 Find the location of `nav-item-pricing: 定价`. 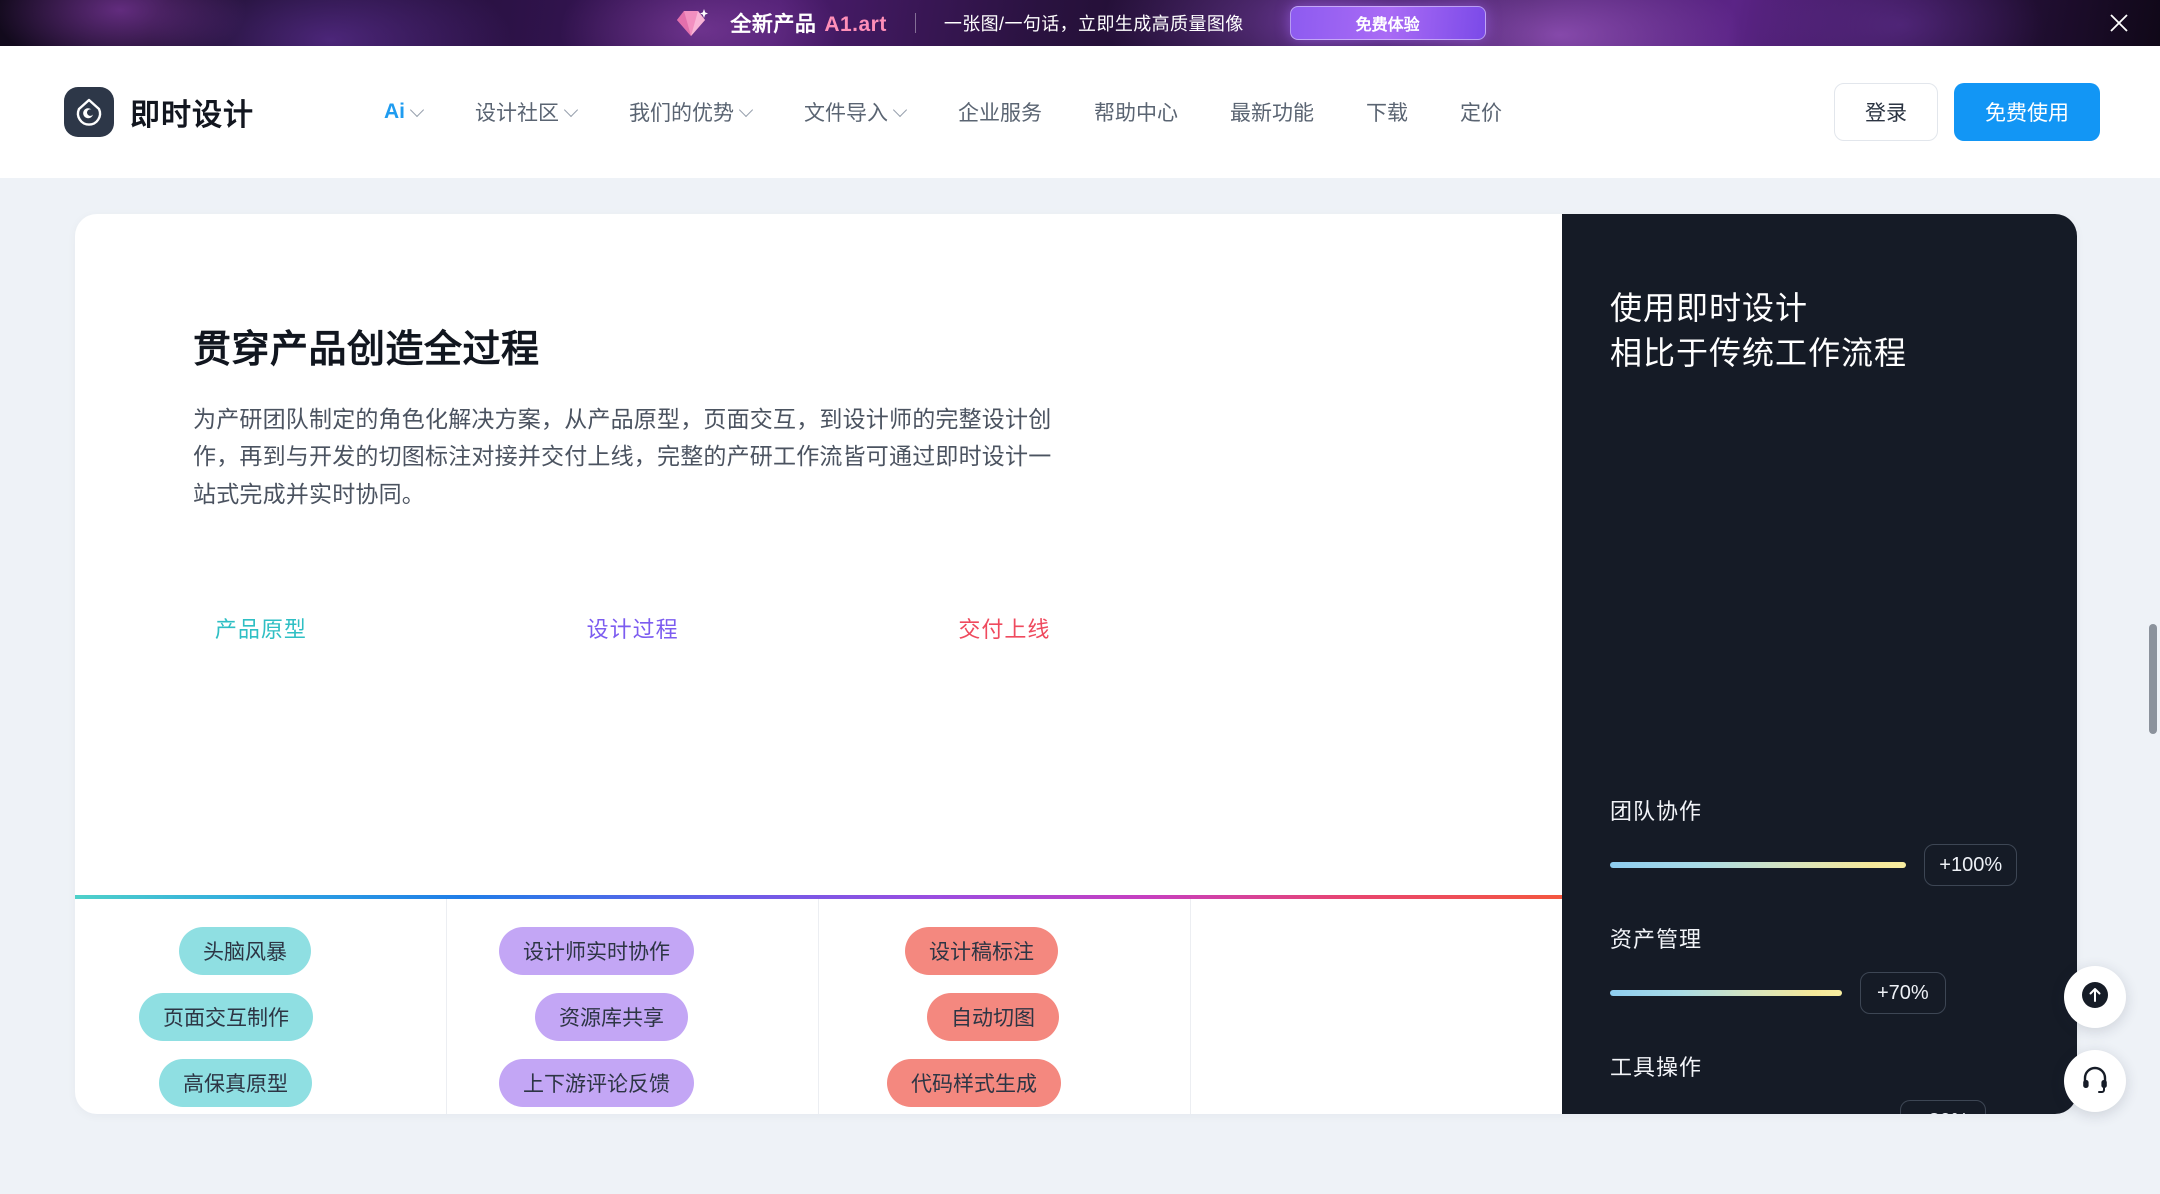

nav-item-pricing: 定价 is located at coordinates (1481, 112).